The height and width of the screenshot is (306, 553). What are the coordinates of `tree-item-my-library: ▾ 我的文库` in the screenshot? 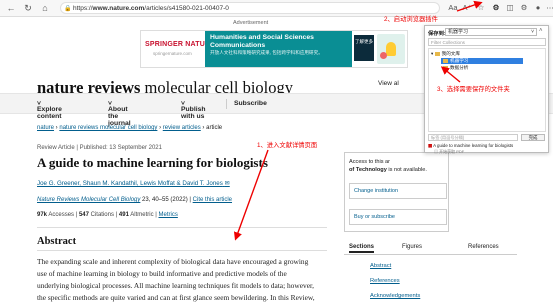 It's located at (445, 54).